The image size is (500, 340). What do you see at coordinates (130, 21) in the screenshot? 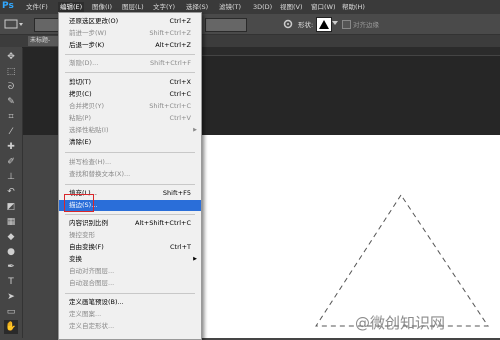
I see `menu-item-undo: 还原选区更改(O) Ctrl+Z` at bounding box center [130, 21].